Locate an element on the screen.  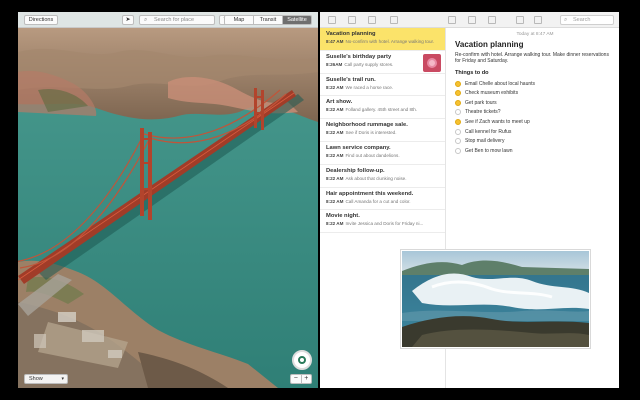
zoom-control: − + is located at coordinates (301, 379).